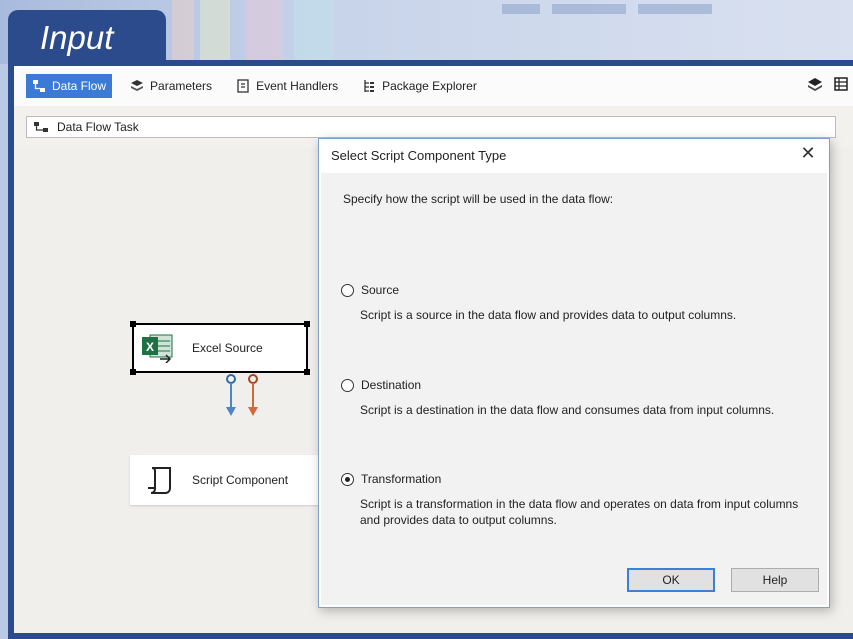 This screenshot has height=639, width=853. I want to click on tab-event-handlers: Event Handlers, so click(287, 86).